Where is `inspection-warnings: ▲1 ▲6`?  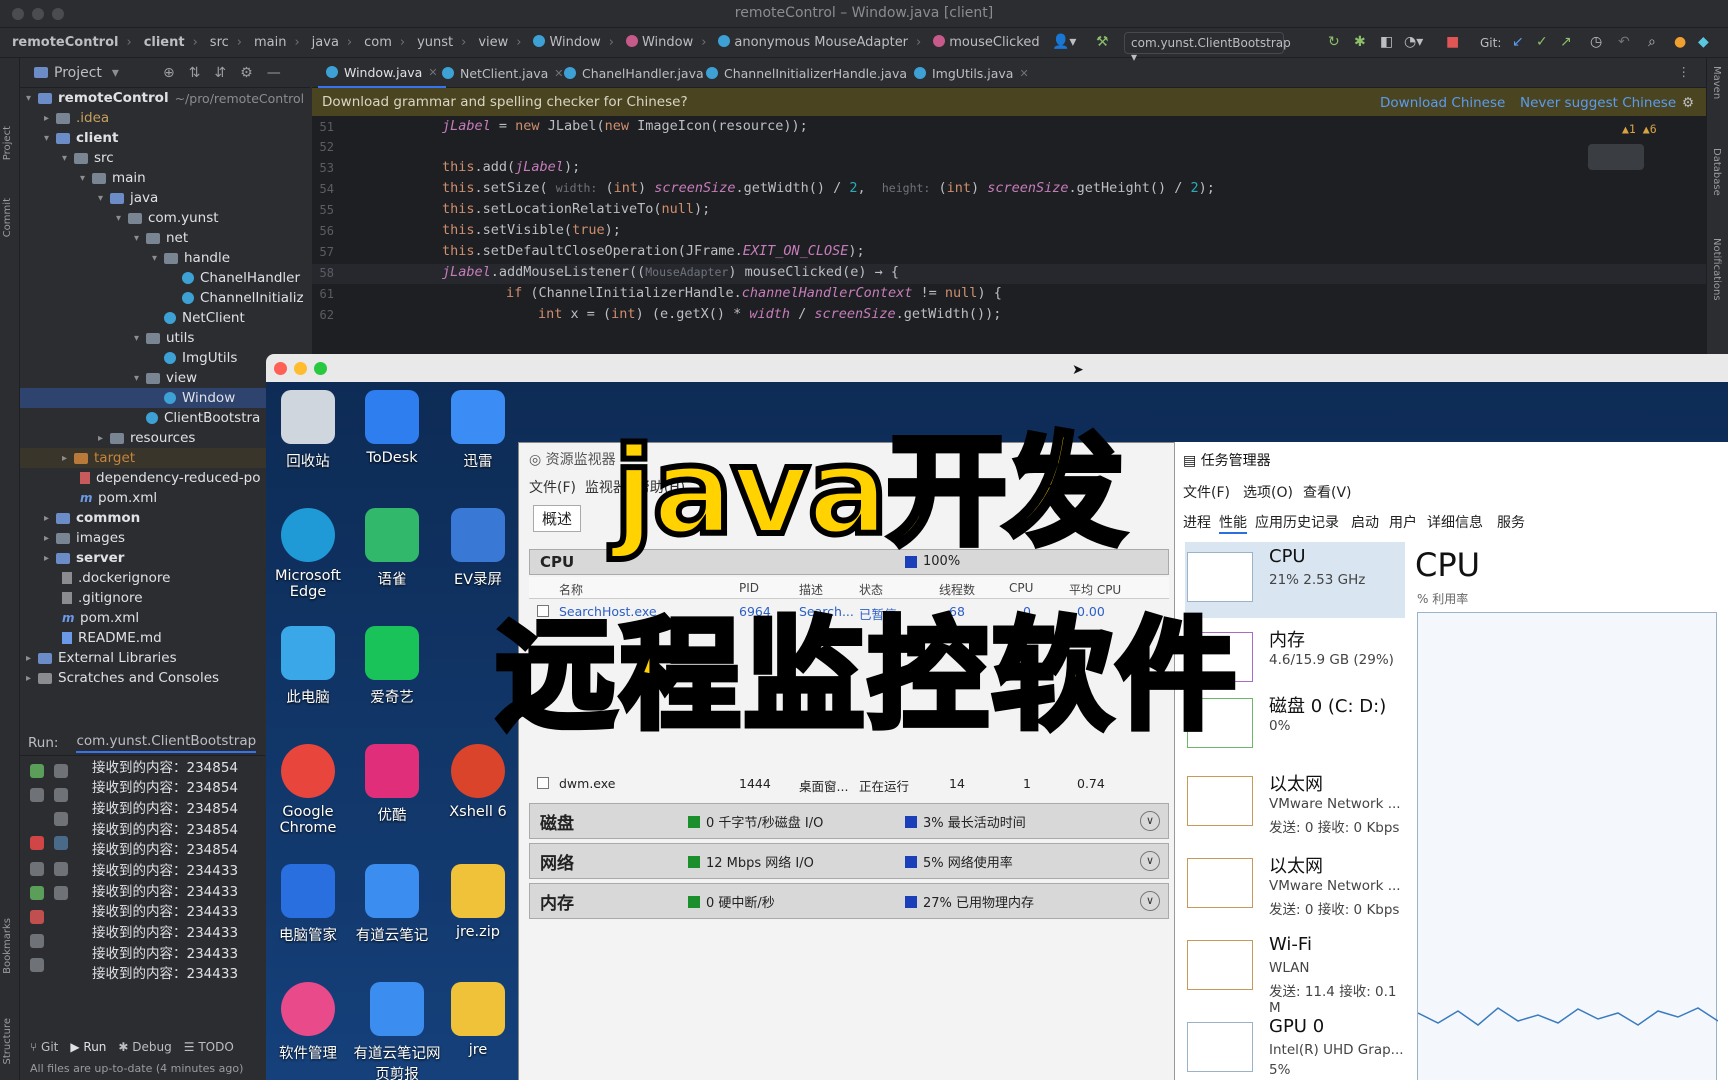
inspection-warnings: ▲1 ▲6 is located at coordinates (1639, 129).